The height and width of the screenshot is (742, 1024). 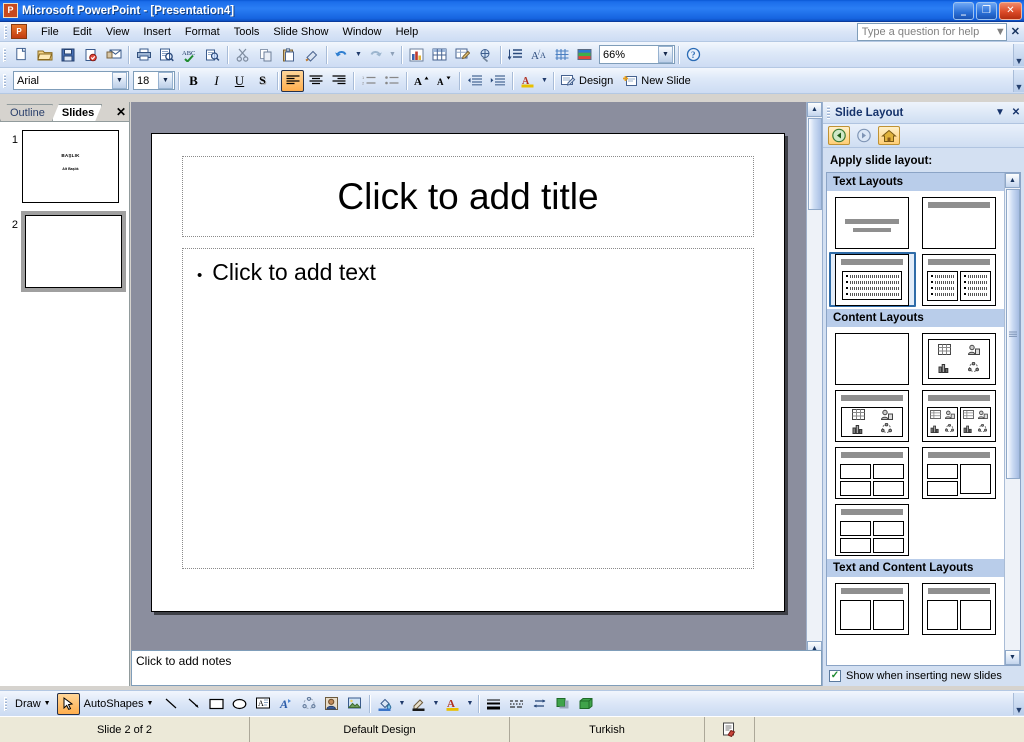 I want to click on close-panel-icon: ✕, so click(x=121, y=113).